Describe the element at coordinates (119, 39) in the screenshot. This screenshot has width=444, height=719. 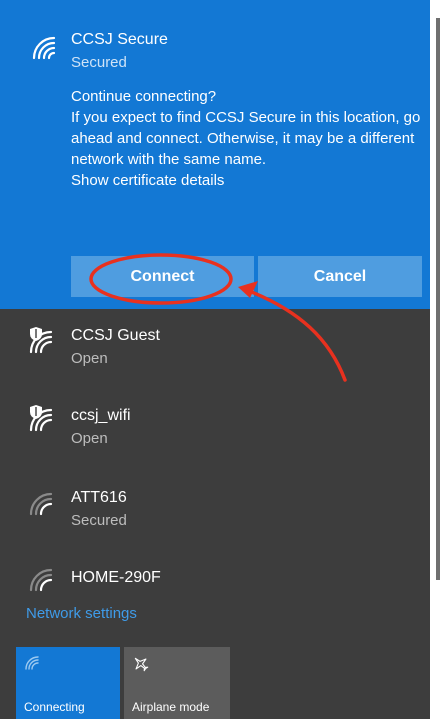
I see `active-network-name: CCSJ Secure` at that location.